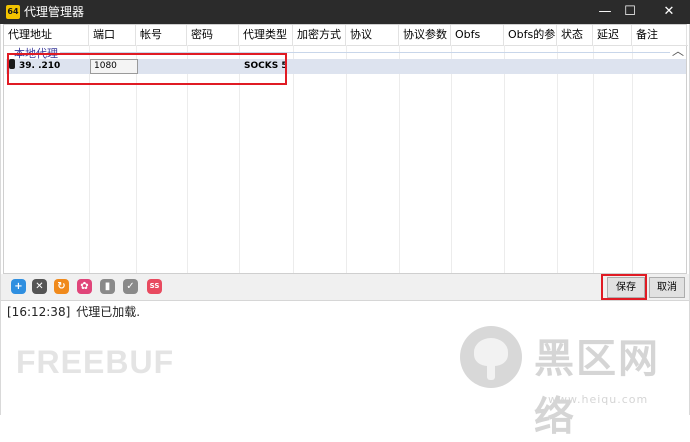 This screenshot has width=690, height=442. Describe the element at coordinates (669, 12) in the screenshot. I see `close-button: ✕` at that location.